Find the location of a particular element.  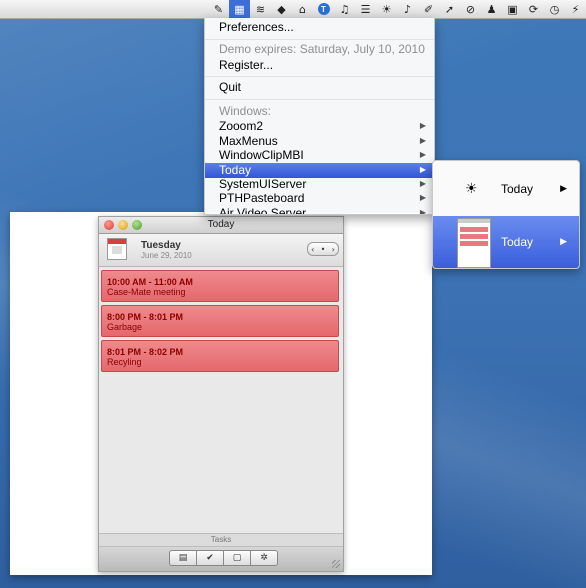

event-card: 8:01 PM - 8:02 PM Recyling is located at coordinates (220, 356).